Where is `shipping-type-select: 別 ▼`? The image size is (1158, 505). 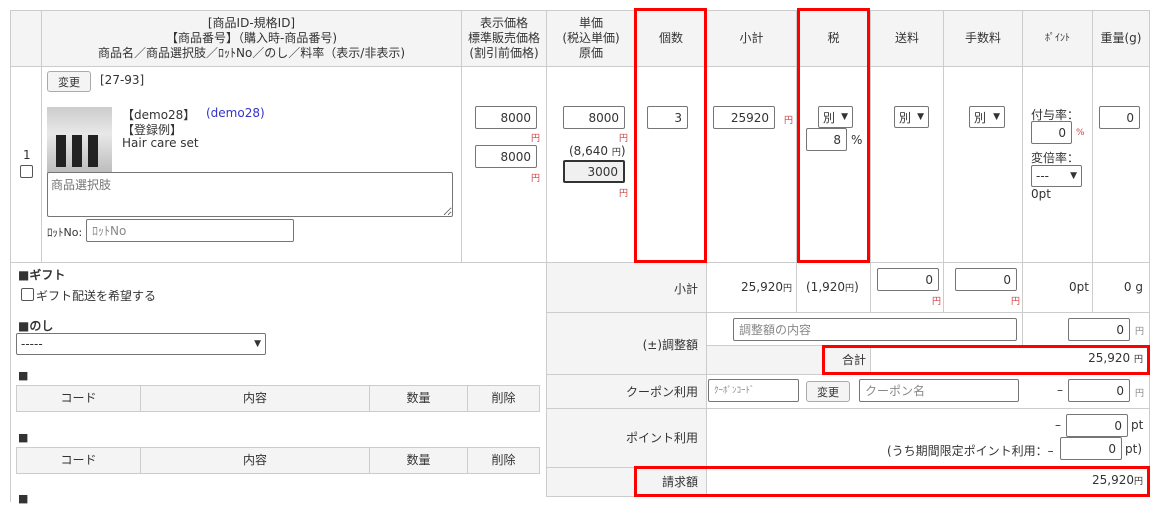
shipping-type-select: 別 ▼ is located at coordinates (911, 117).